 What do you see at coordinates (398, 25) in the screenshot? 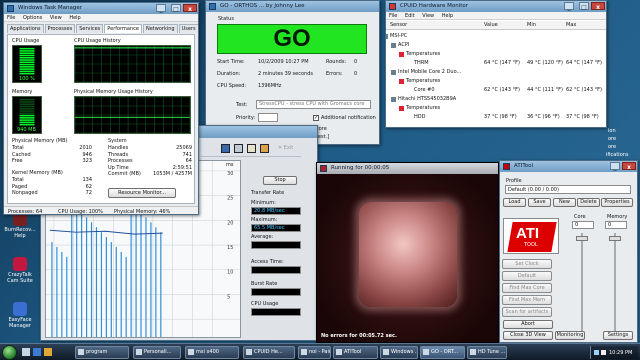
I see `col-sensor: Sensor` at bounding box center [398, 25].